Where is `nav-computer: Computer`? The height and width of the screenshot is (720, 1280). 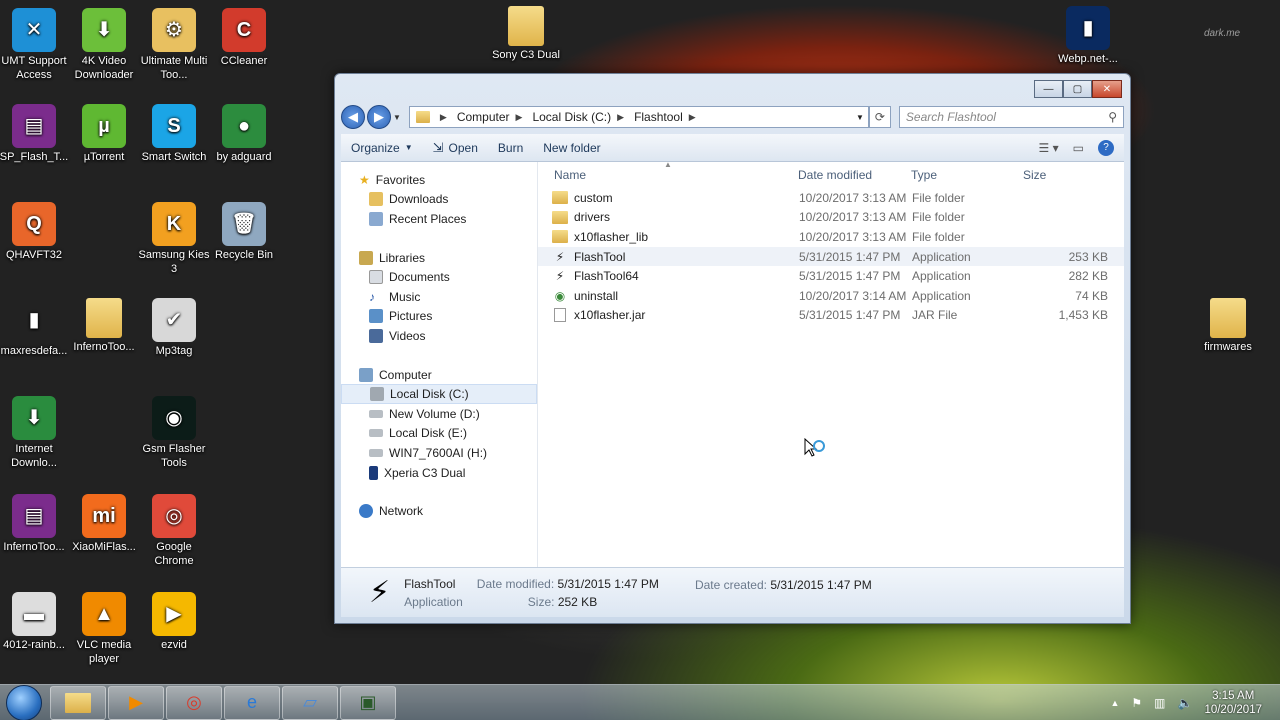
nav-computer: Computer is located at coordinates (439, 375).